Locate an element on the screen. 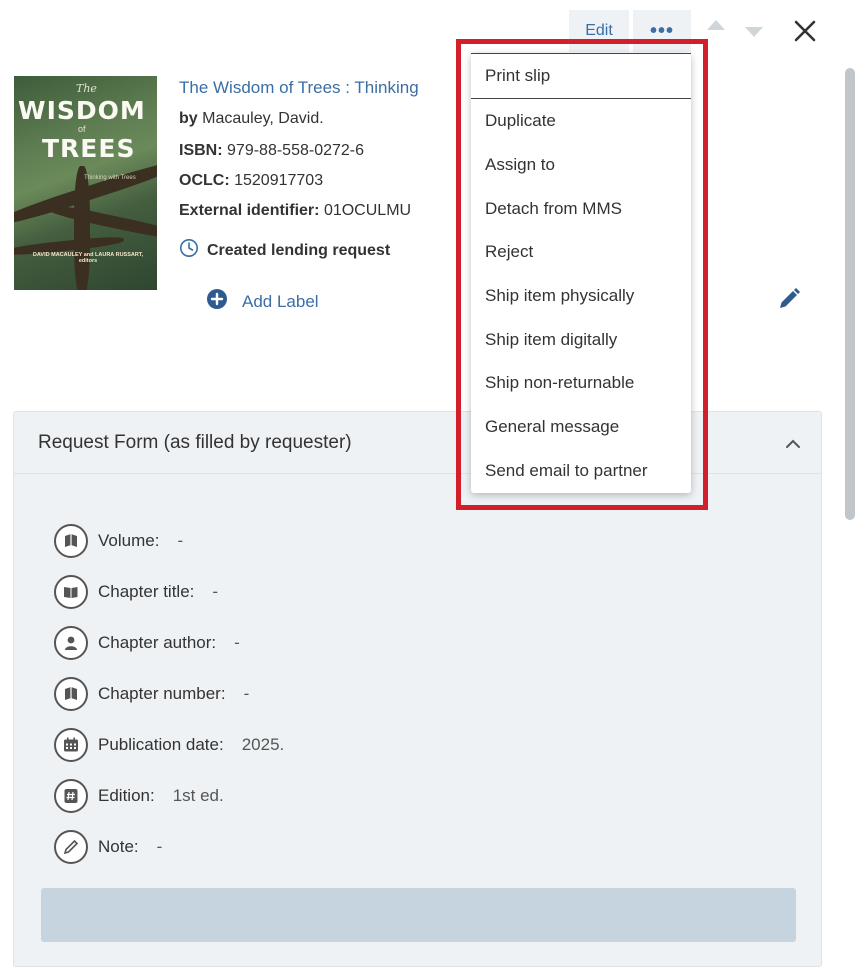 Image resolution: width=863 pixels, height=977 pixels. request-form-footer is located at coordinates (418, 915).